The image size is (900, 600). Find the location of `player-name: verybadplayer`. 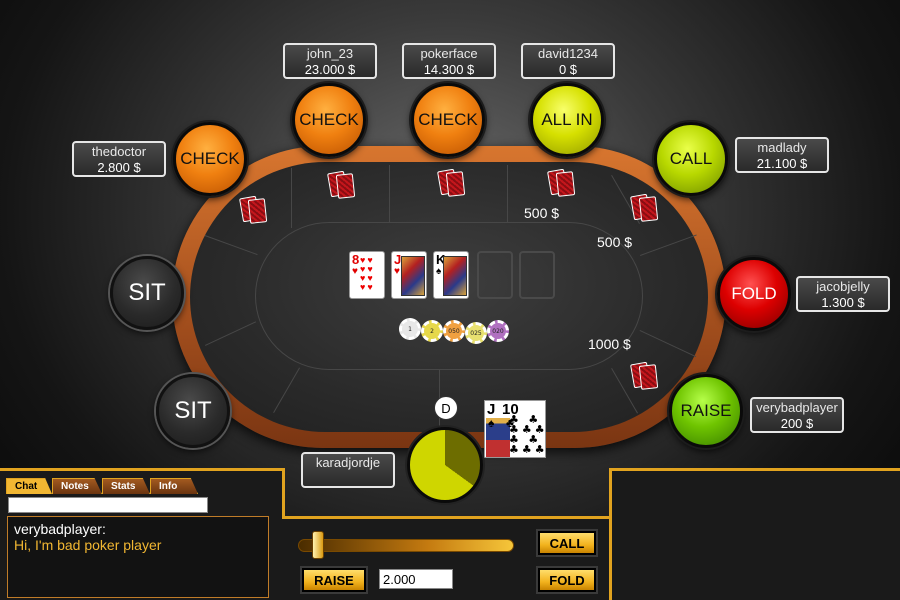

player-name: verybadplayer is located at coordinates (797, 407).